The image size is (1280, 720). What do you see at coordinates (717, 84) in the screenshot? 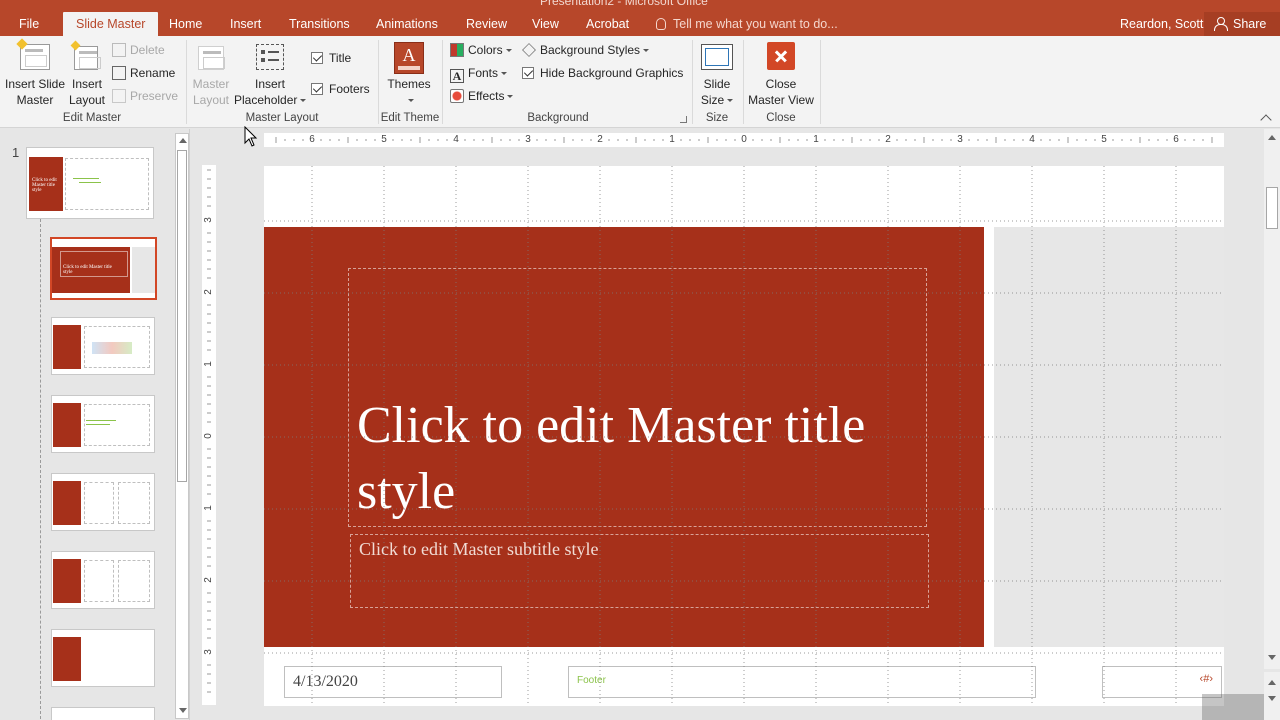
I see `slide-size-label-1: Slide` at bounding box center [717, 84].